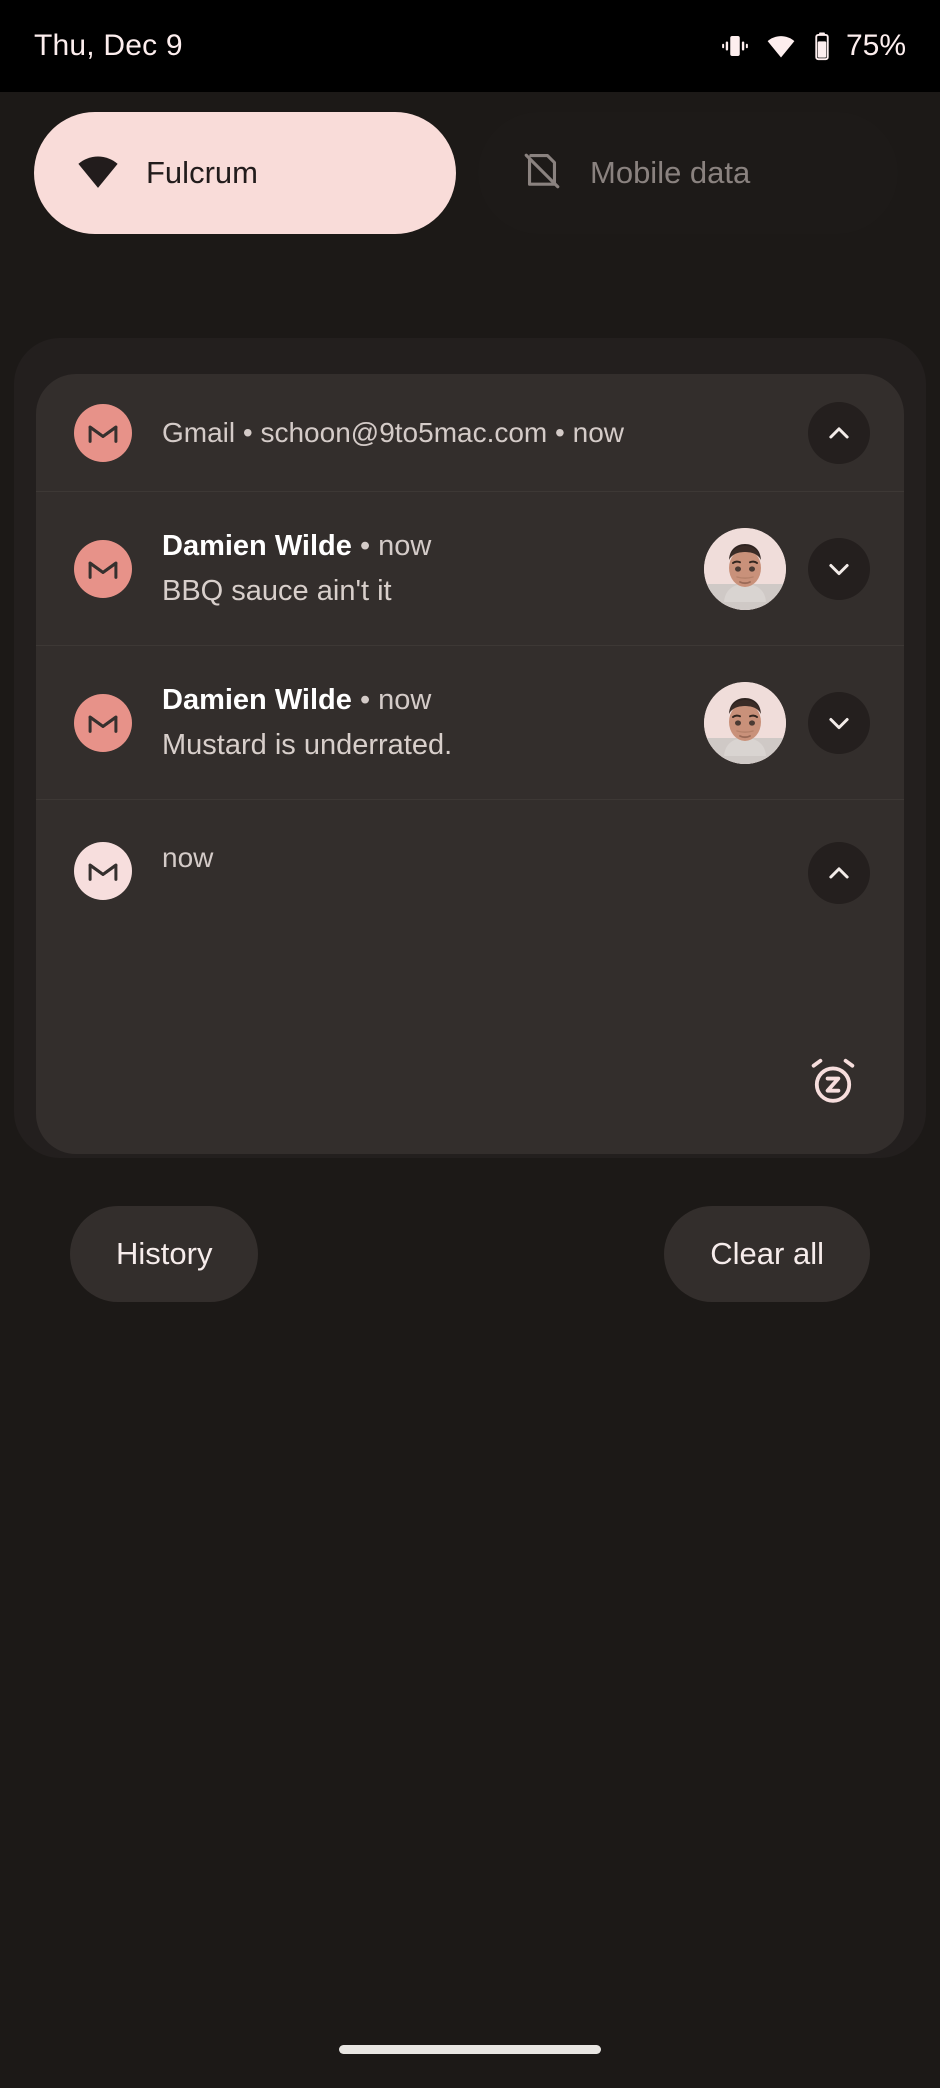 This screenshot has height=2088, width=940. I want to click on quick-tile-wifi-label: Fulcrum, so click(202, 172).